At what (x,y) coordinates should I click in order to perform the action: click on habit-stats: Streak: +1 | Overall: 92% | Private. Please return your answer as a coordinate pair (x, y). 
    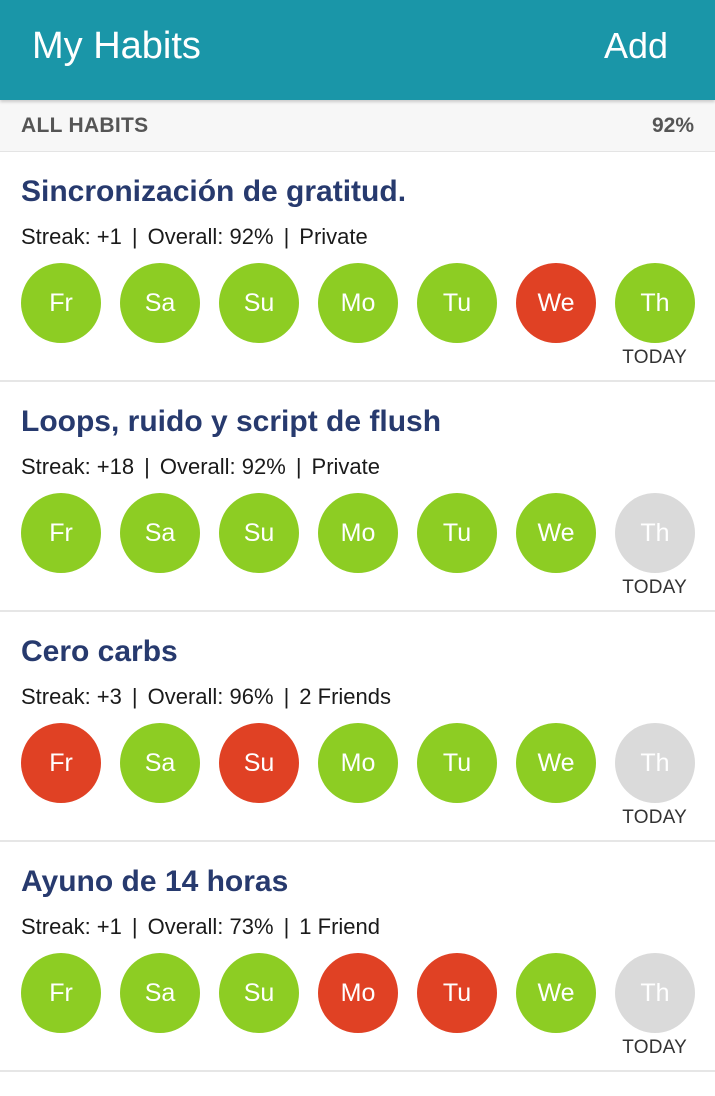
    Looking at the image, I should click on (194, 237).